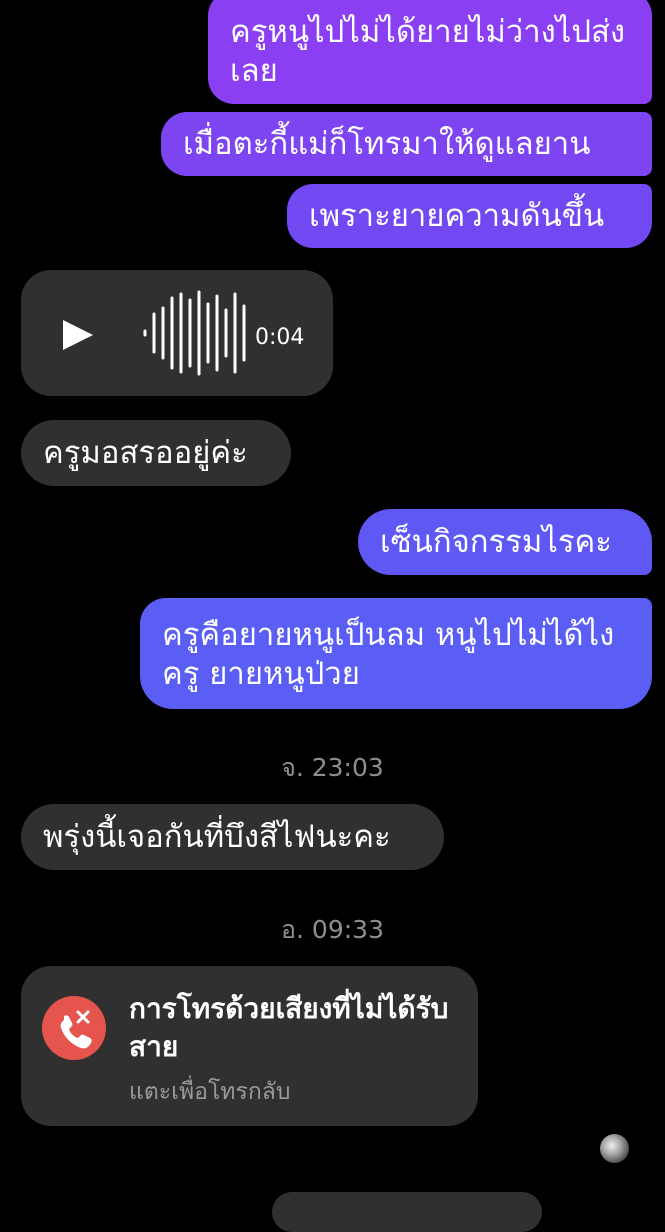  I want to click on message-text: เพราะยายความดันขึ้น, so click(457, 215).